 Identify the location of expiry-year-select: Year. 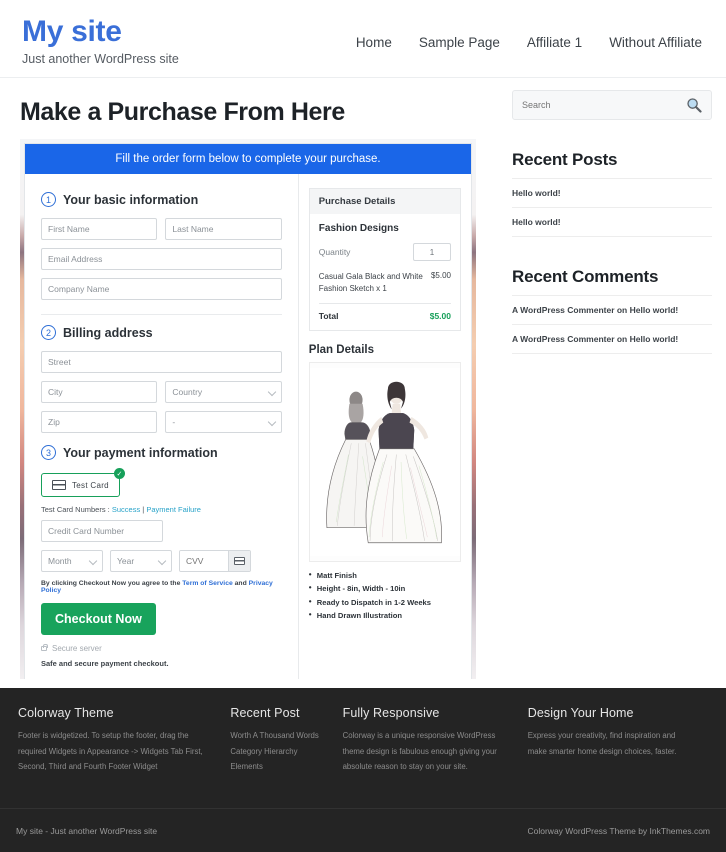
(141, 561).